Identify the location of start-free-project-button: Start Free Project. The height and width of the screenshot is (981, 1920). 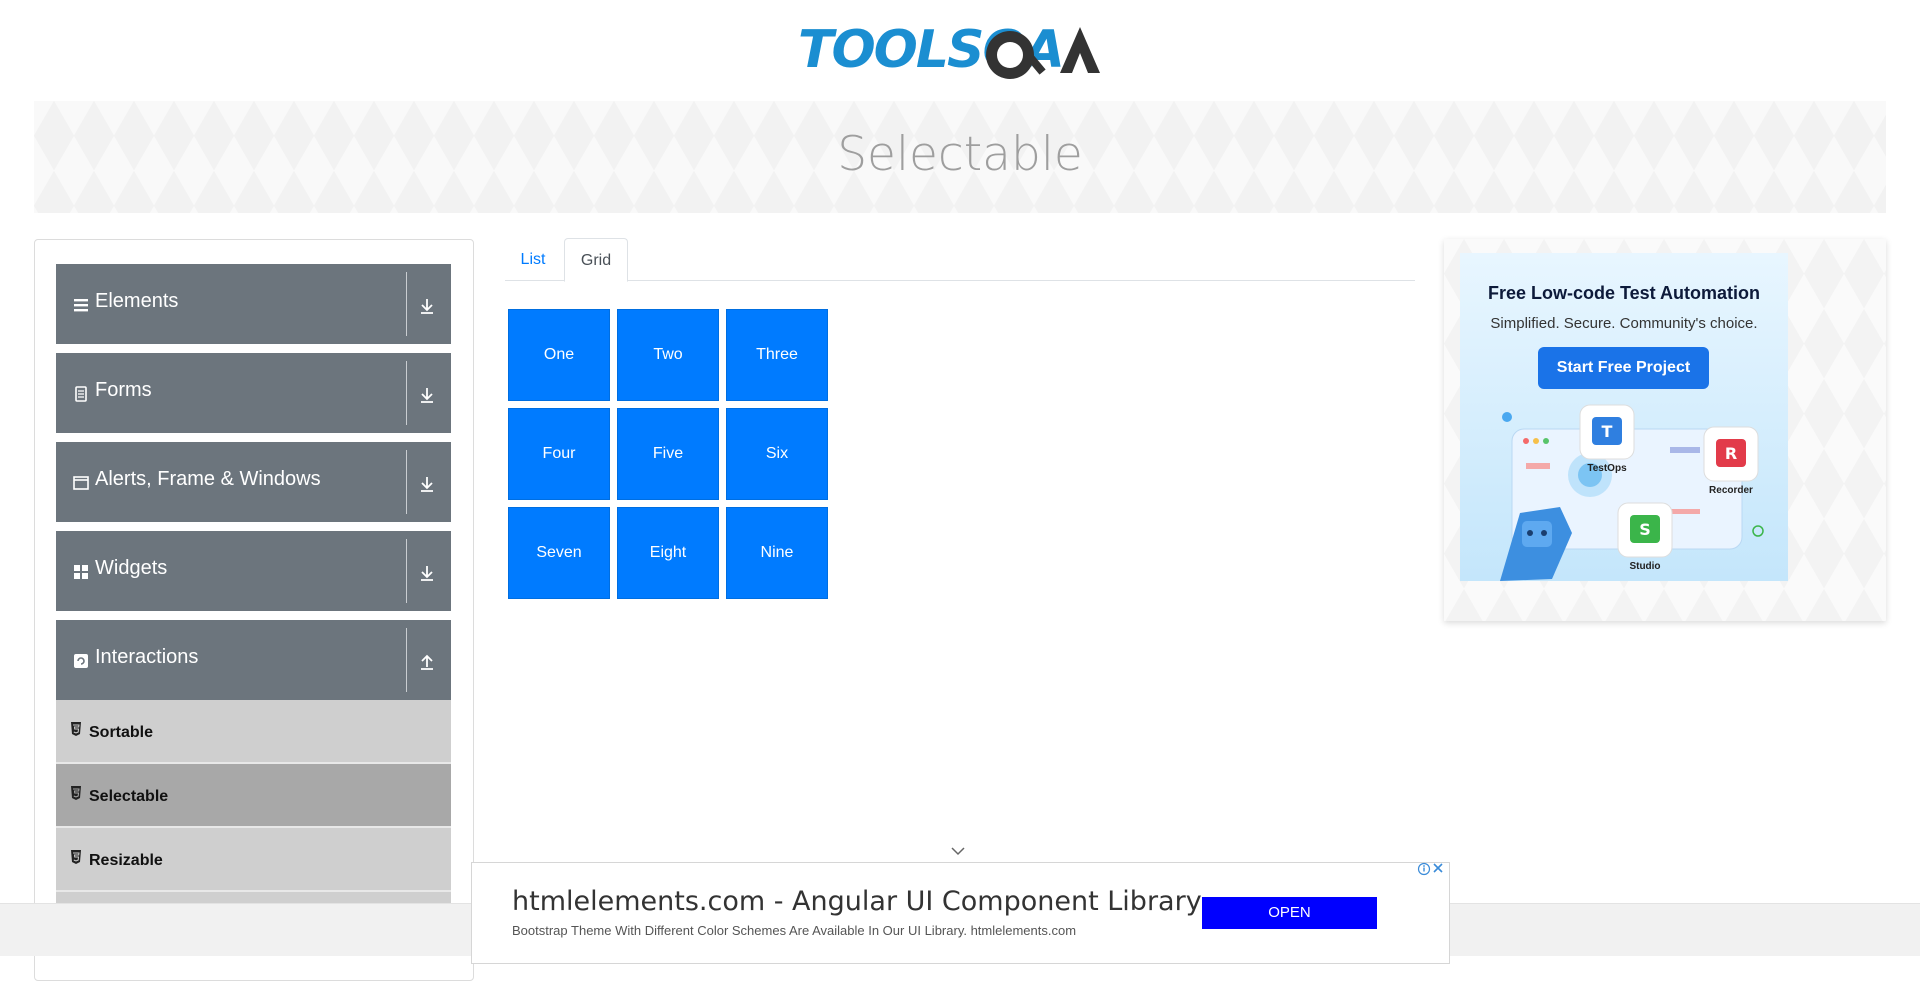
(1623, 368).